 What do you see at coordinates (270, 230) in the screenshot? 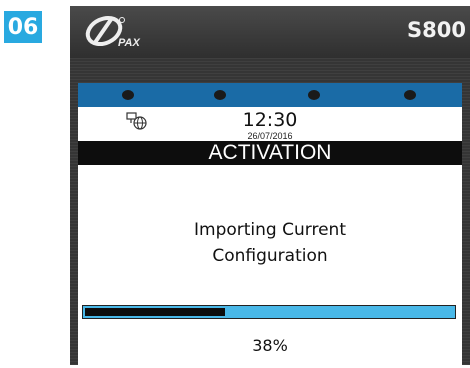
I see `status-message-line-1: Importing Current` at bounding box center [270, 230].